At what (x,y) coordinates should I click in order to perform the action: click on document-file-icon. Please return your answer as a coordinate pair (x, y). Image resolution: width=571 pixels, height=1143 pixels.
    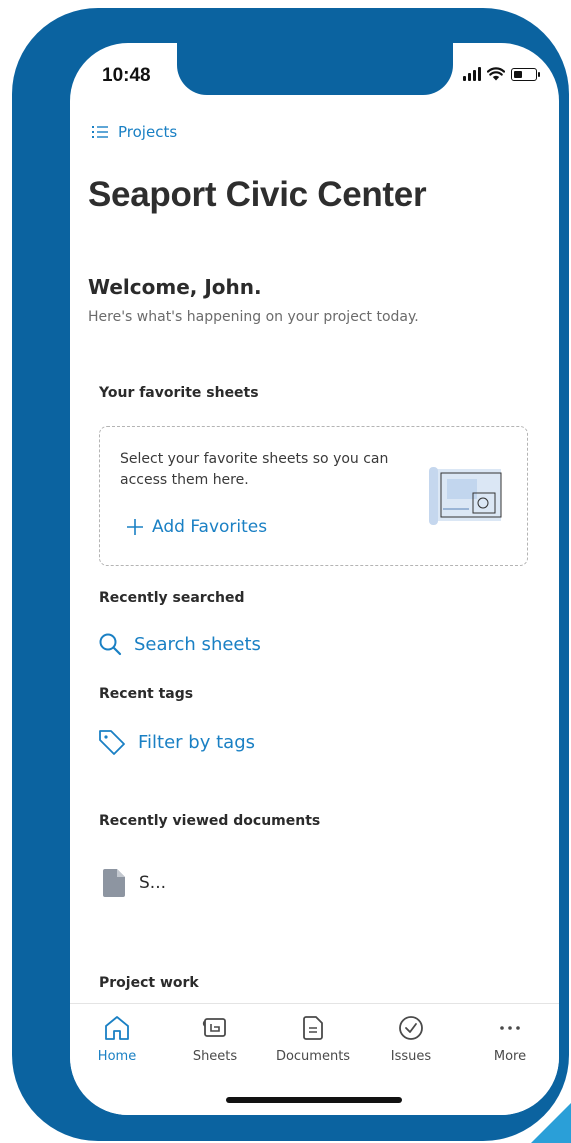
    Looking at the image, I should click on (114, 883).